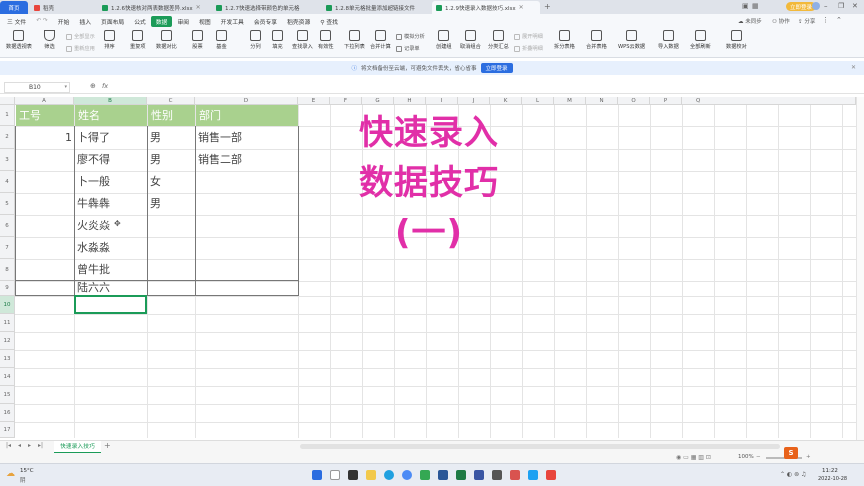 The height and width of the screenshot is (486, 864). I want to click on row-header-9: 9, so click(7, 288).